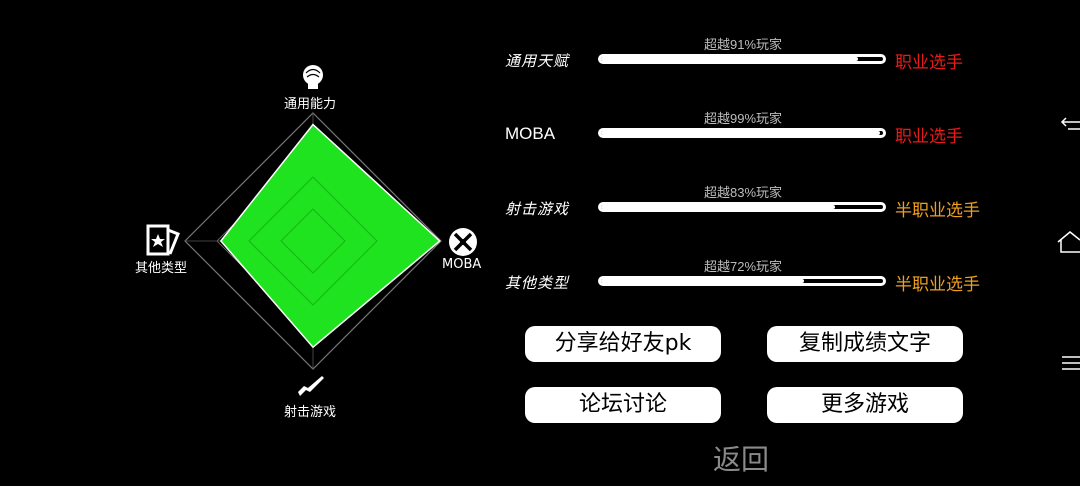  I want to click on radar-label-bottom: 射击游戏, so click(310, 412).